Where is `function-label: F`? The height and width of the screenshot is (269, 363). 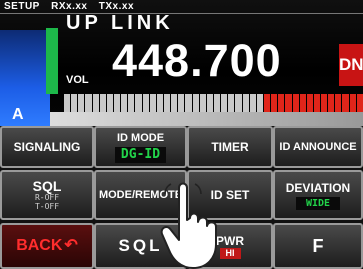 function-label: F is located at coordinates (318, 246).